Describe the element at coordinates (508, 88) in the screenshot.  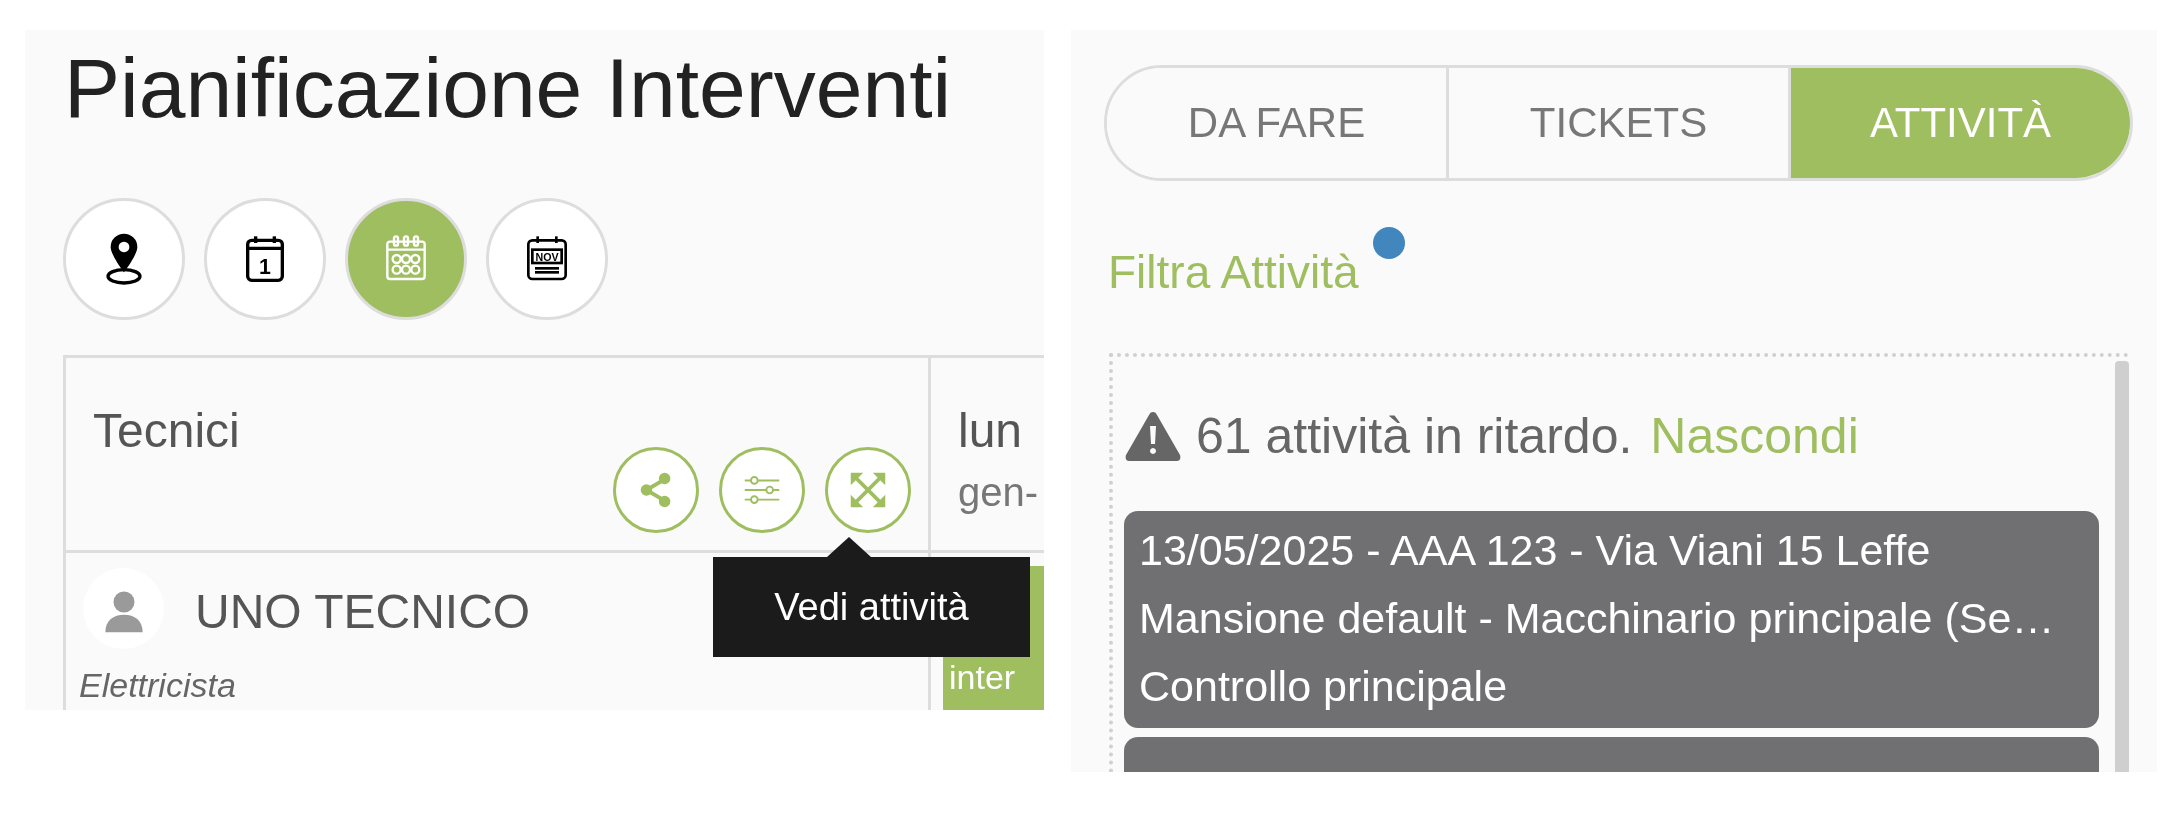
I see `page-title: Pianificazione Interventi` at that location.